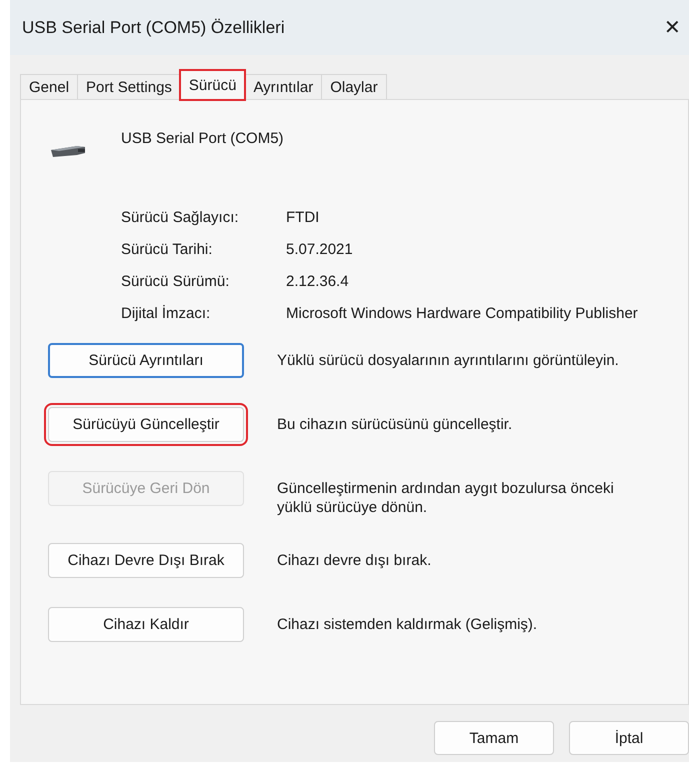 The image size is (689, 771). Describe the element at coordinates (153, 28) in the screenshot. I see `window-title: USB Serial Port (COM5) Özellikleri` at that location.